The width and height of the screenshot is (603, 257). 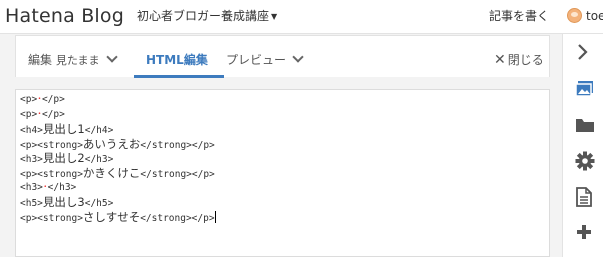 What do you see at coordinates (118, 188) in the screenshot?
I see `code-line: <h3>･</h3>` at bounding box center [118, 188].